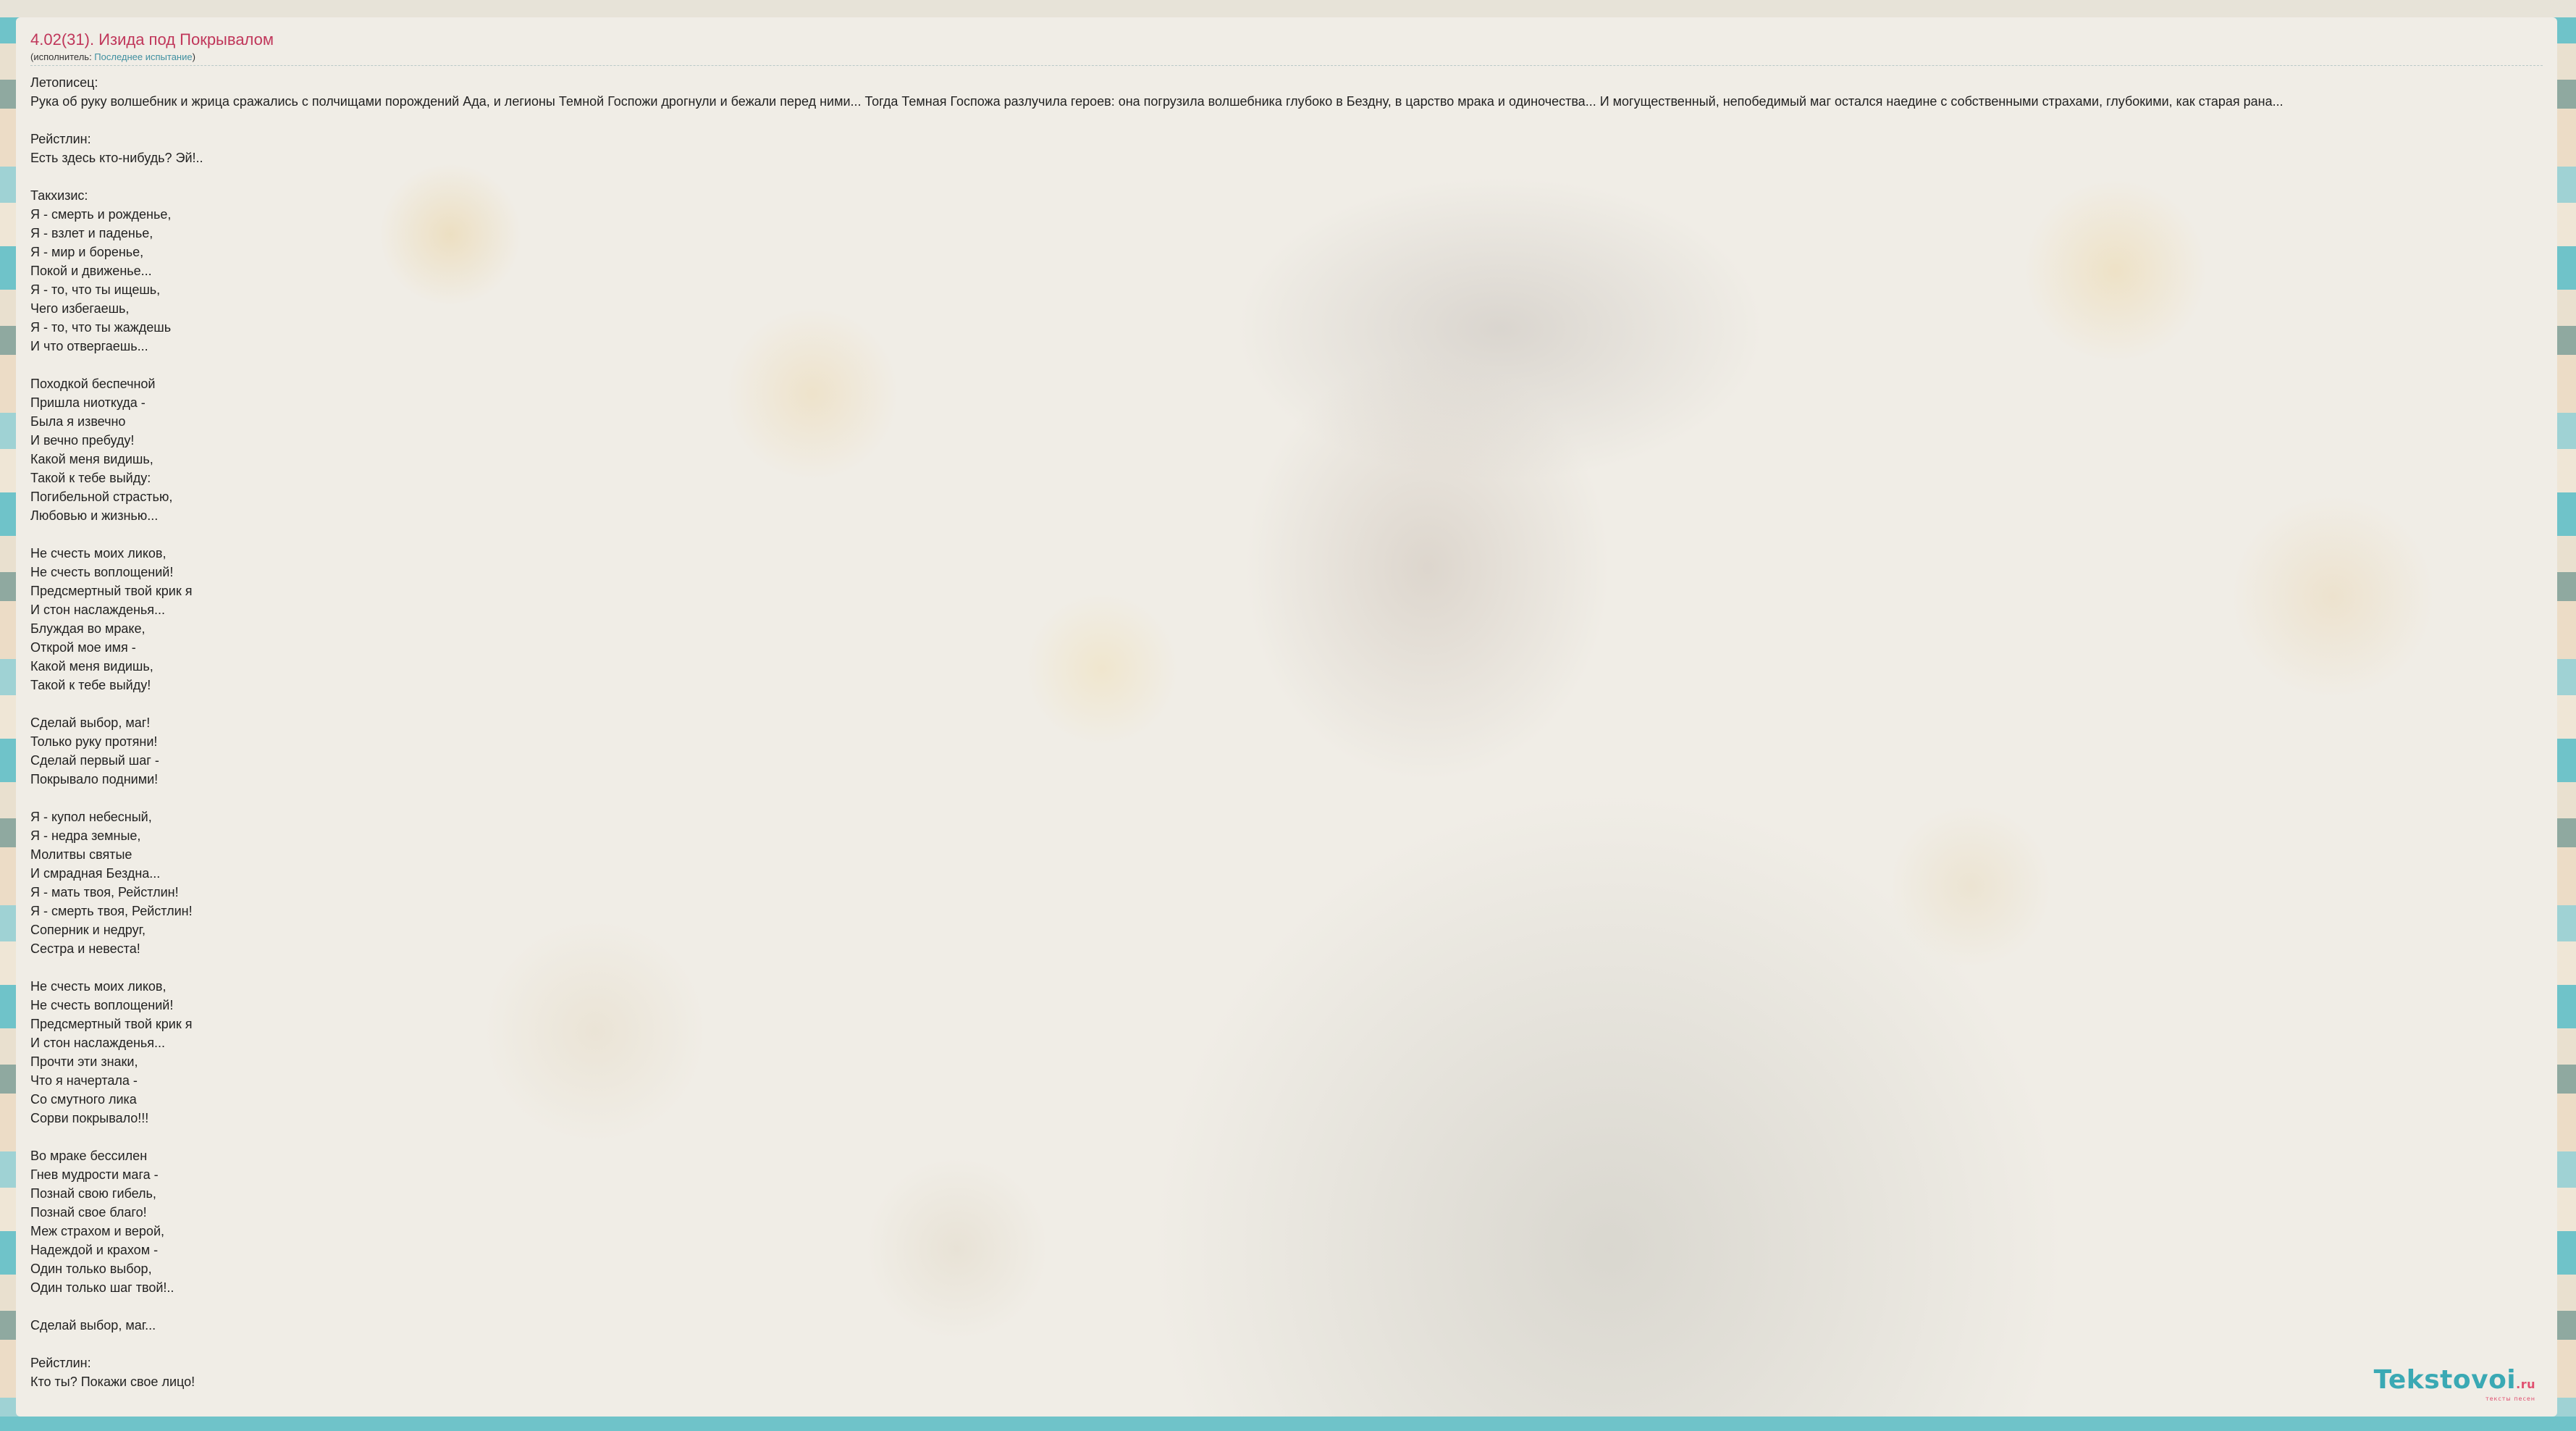  What do you see at coordinates (64, 82) in the screenshot?
I see `lyrics-line: Летописец:` at bounding box center [64, 82].